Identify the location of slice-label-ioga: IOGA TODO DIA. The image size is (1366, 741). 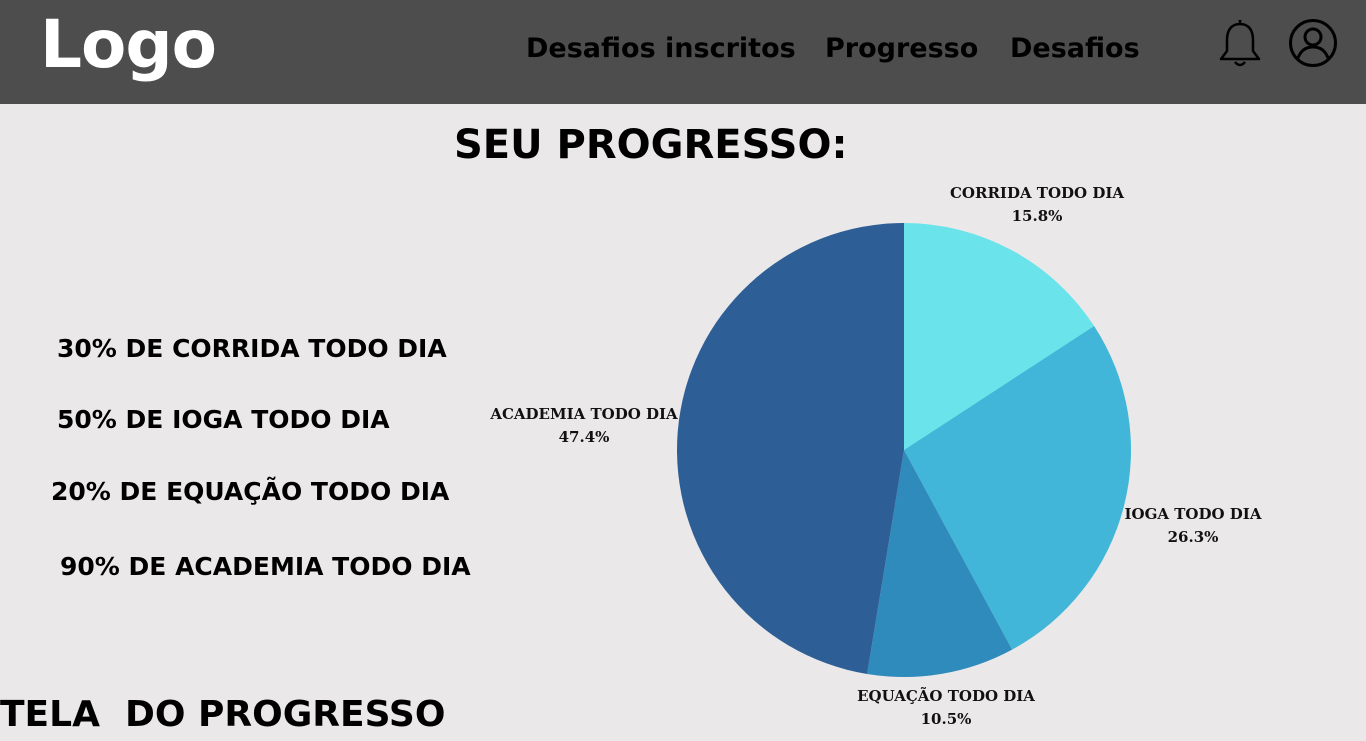
(1193, 514).